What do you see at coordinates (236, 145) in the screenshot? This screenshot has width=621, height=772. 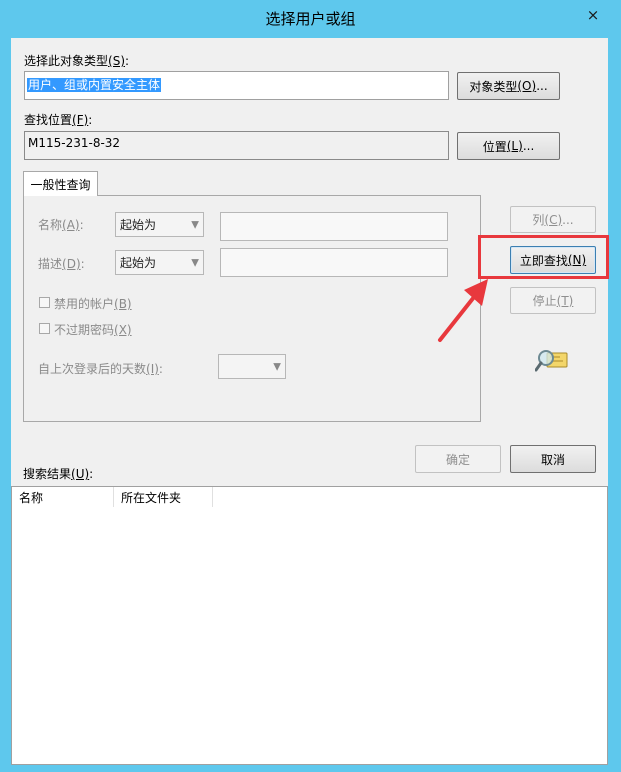 I see `location-field: M115-231-8-32` at bounding box center [236, 145].